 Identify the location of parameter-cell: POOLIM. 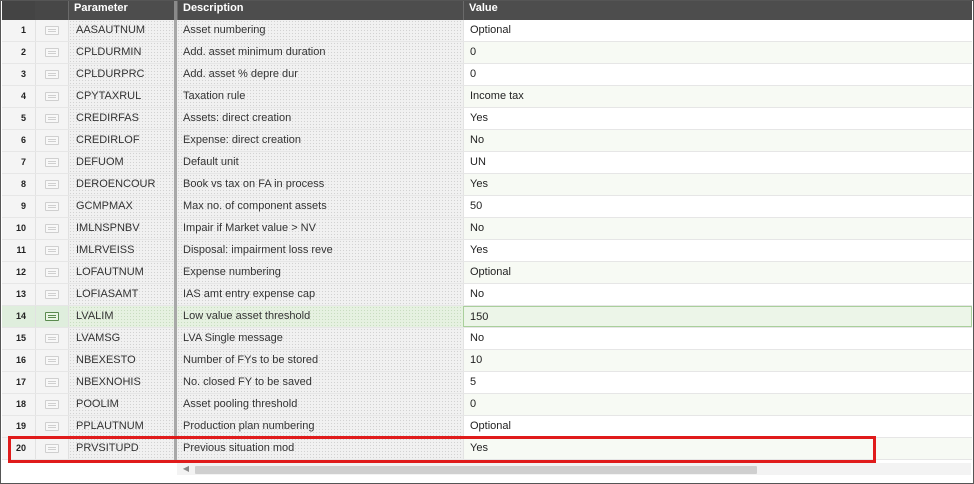
(121, 404).